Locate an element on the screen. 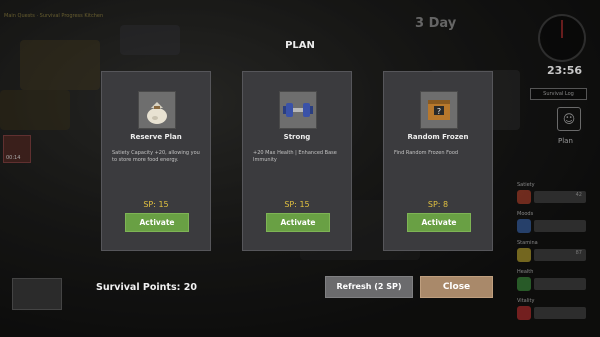  moods-icon is located at coordinates (524, 226).